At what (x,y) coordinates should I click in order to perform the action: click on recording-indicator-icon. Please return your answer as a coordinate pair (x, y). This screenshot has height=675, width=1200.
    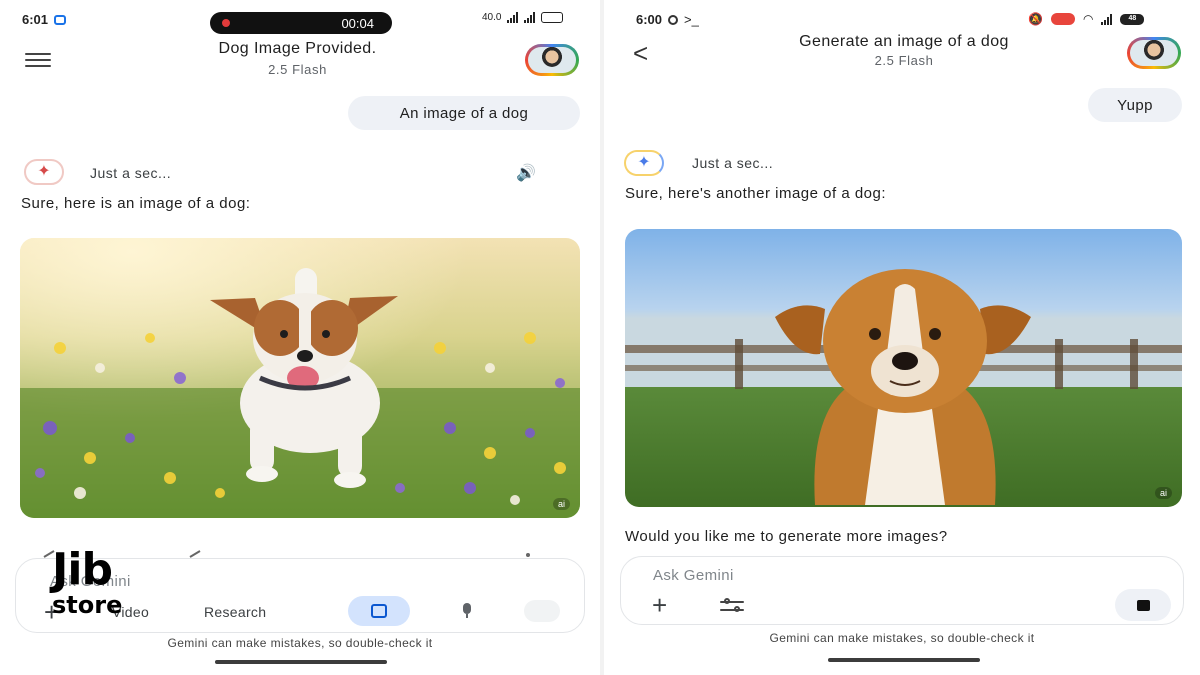
    Looking at the image, I should click on (1062, 19).